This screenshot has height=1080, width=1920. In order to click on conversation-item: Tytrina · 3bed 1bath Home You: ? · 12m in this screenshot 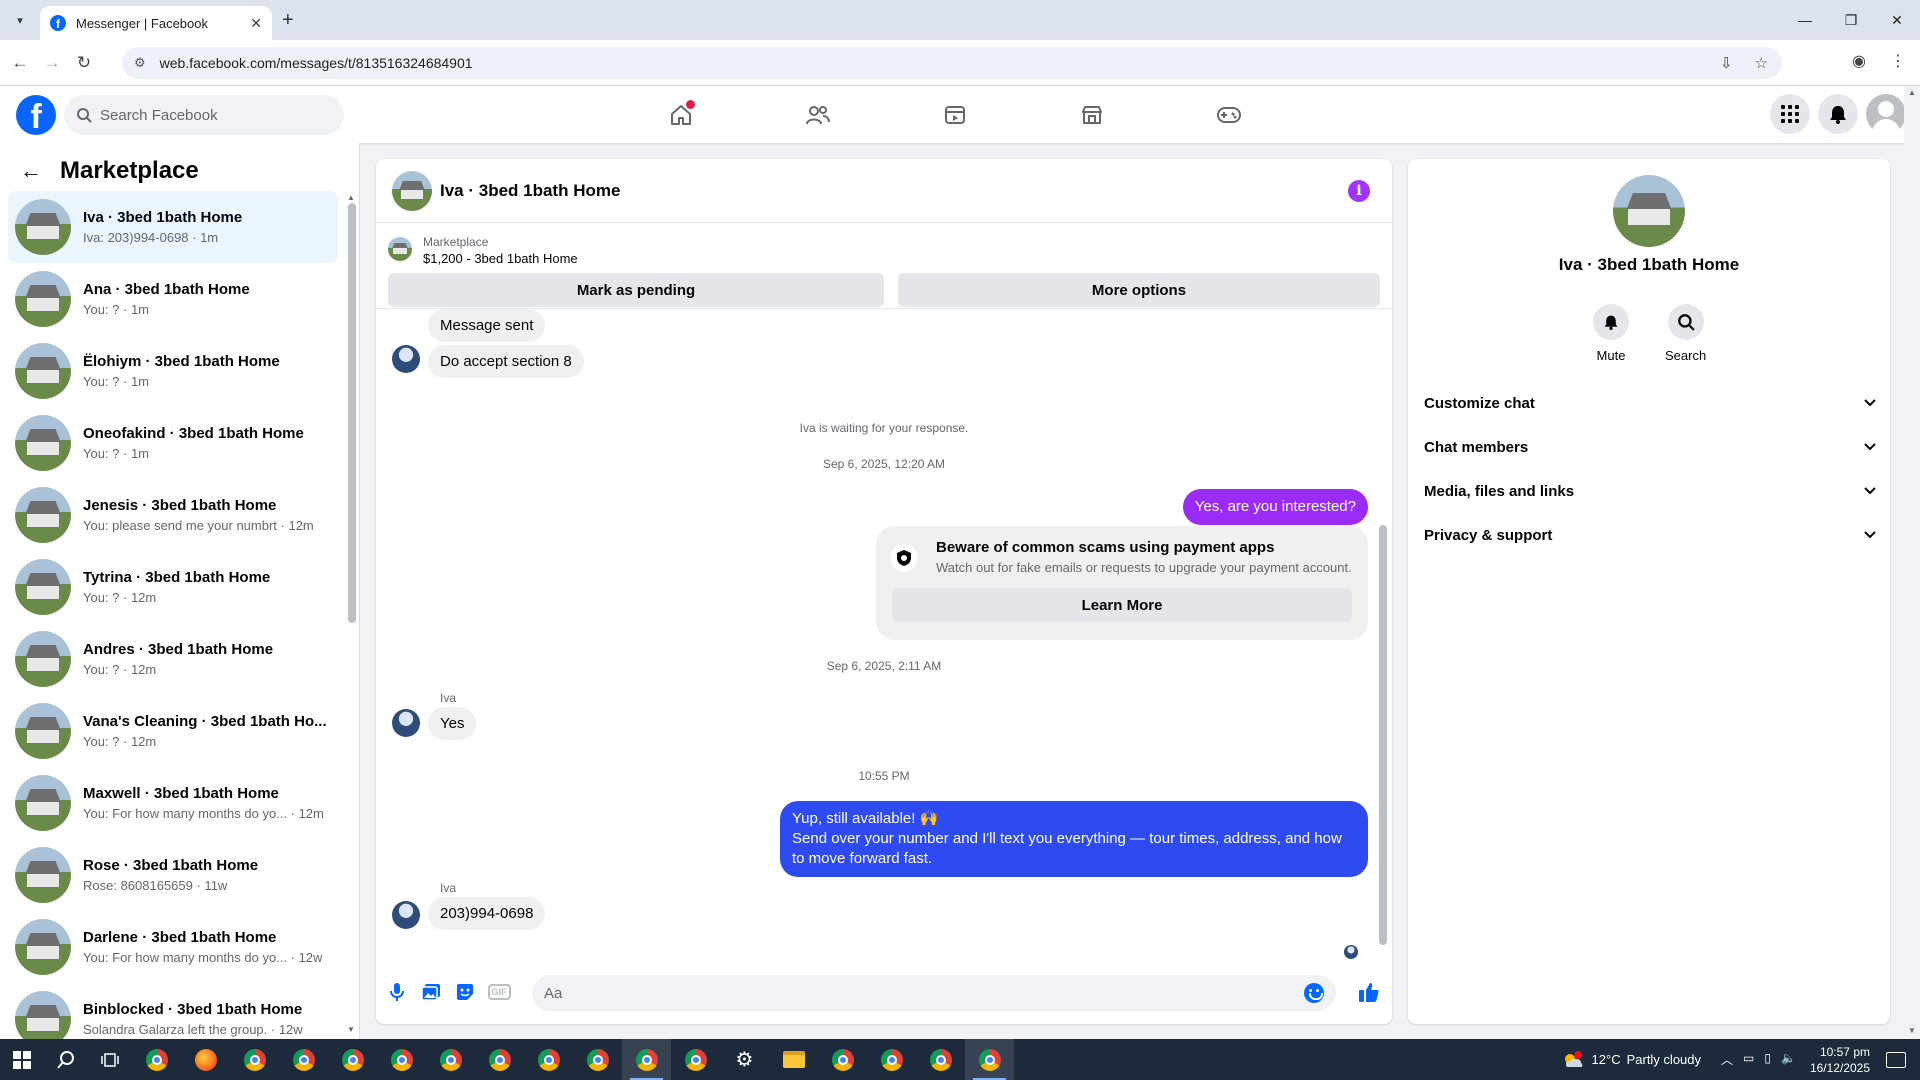, I will do `click(173, 587)`.